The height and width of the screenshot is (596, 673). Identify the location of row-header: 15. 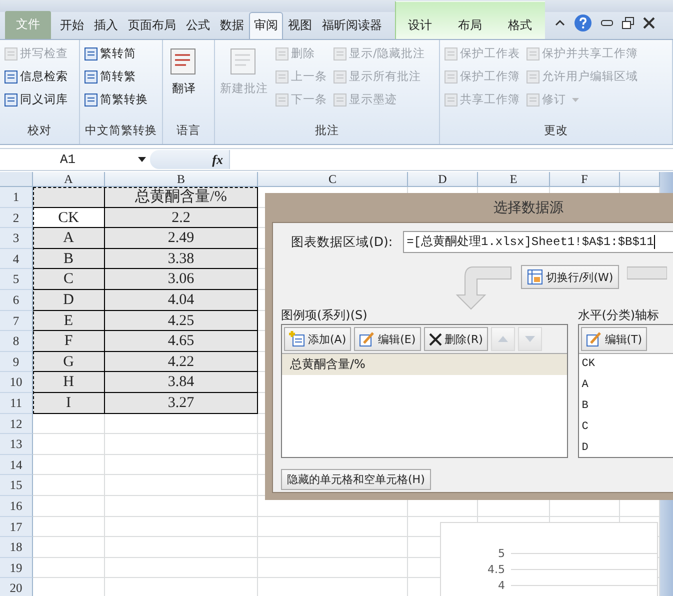
(16, 485).